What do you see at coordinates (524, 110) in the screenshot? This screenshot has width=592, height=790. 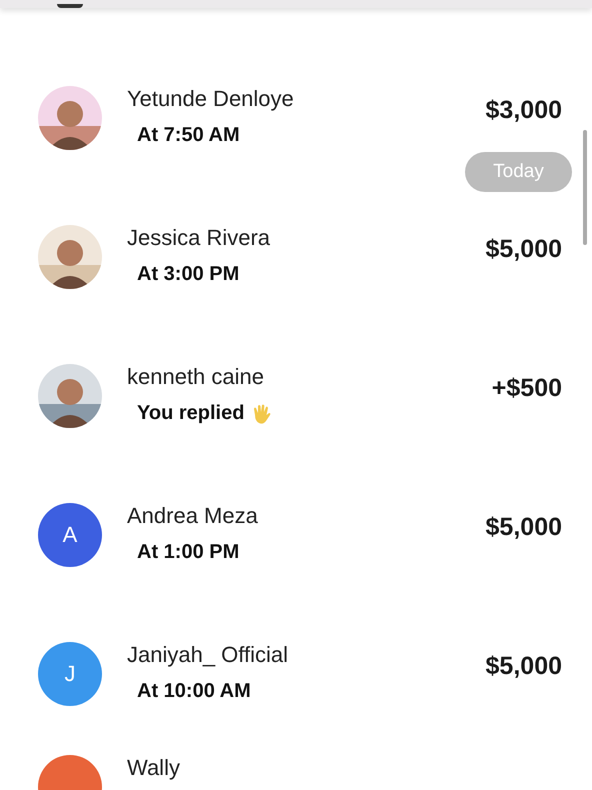 I see `payment-amount: $3,000` at bounding box center [524, 110].